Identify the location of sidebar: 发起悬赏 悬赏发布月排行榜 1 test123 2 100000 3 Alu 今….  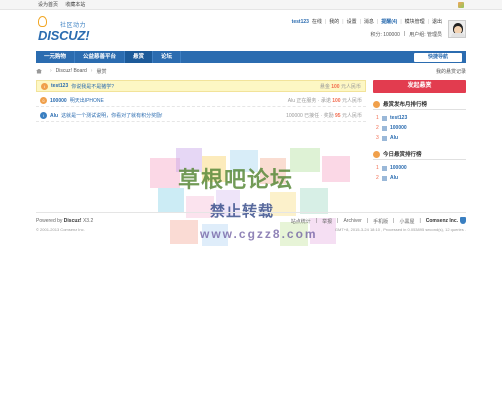
(419, 131).